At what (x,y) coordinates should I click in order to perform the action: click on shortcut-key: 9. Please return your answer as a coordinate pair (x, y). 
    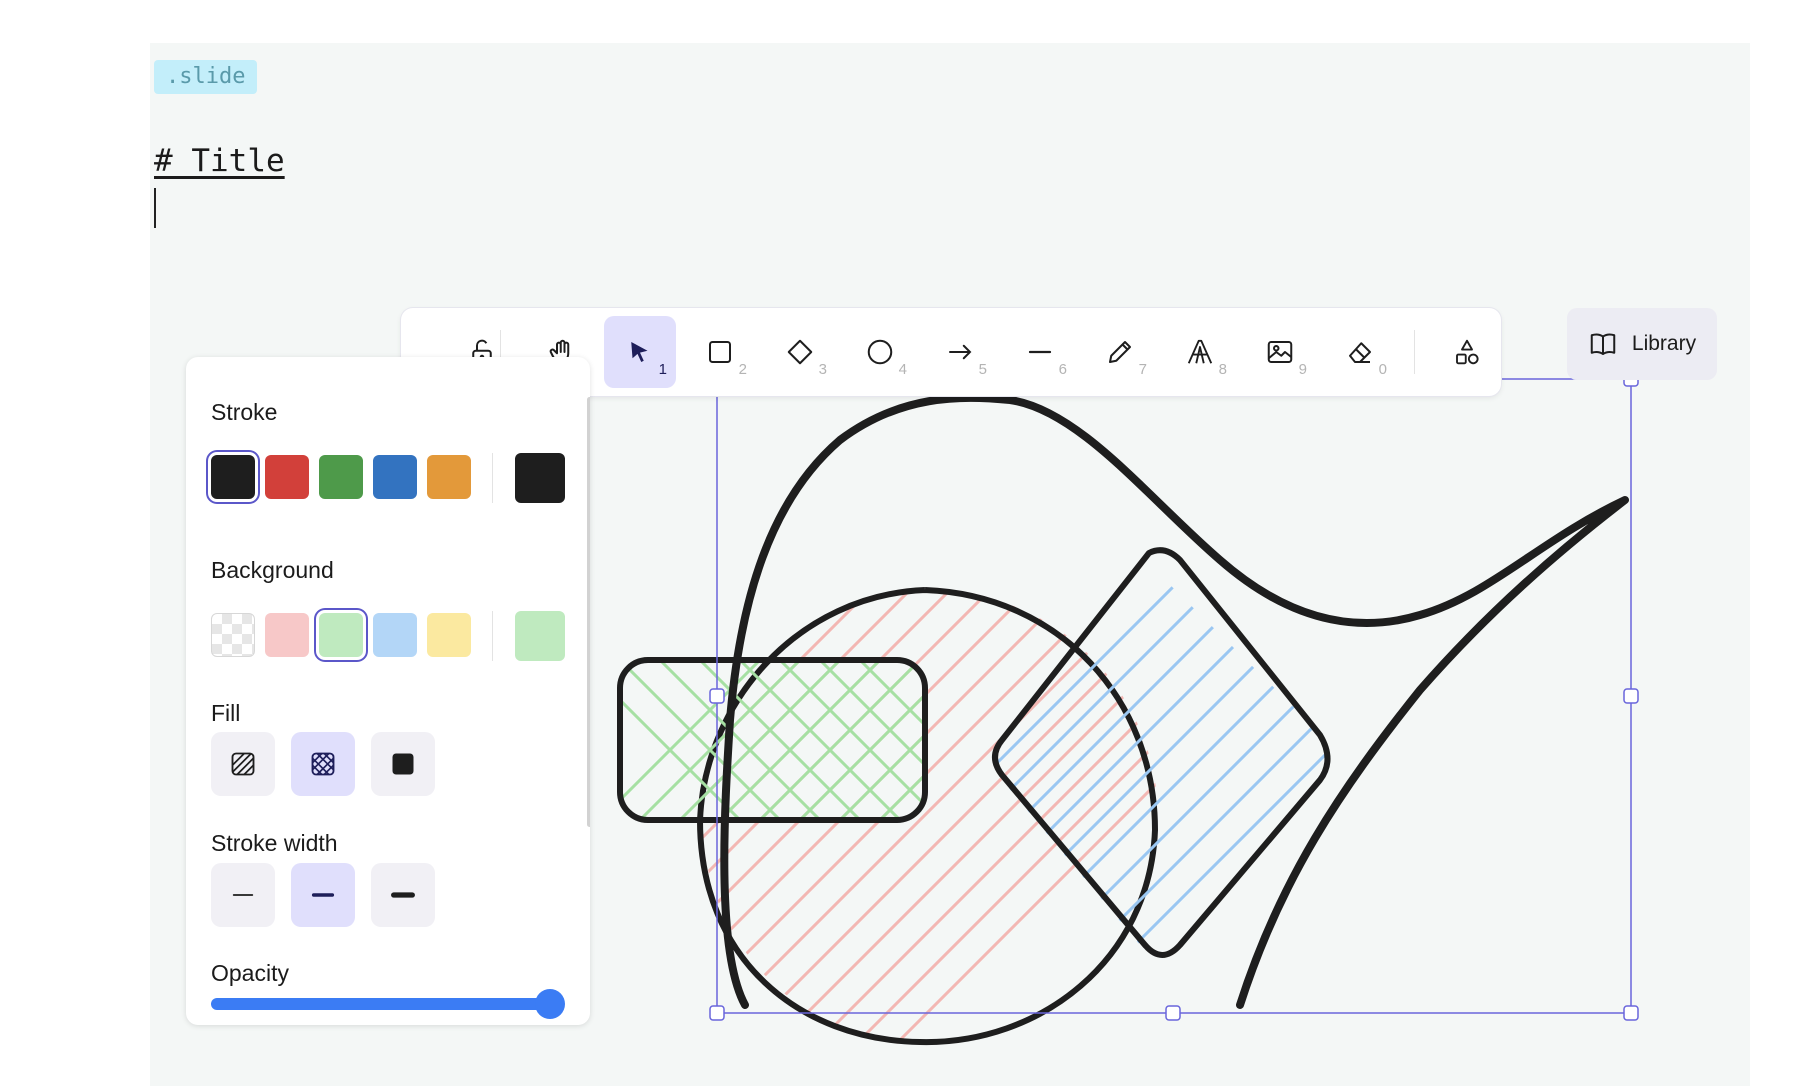
    Looking at the image, I should click on (1302, 369).